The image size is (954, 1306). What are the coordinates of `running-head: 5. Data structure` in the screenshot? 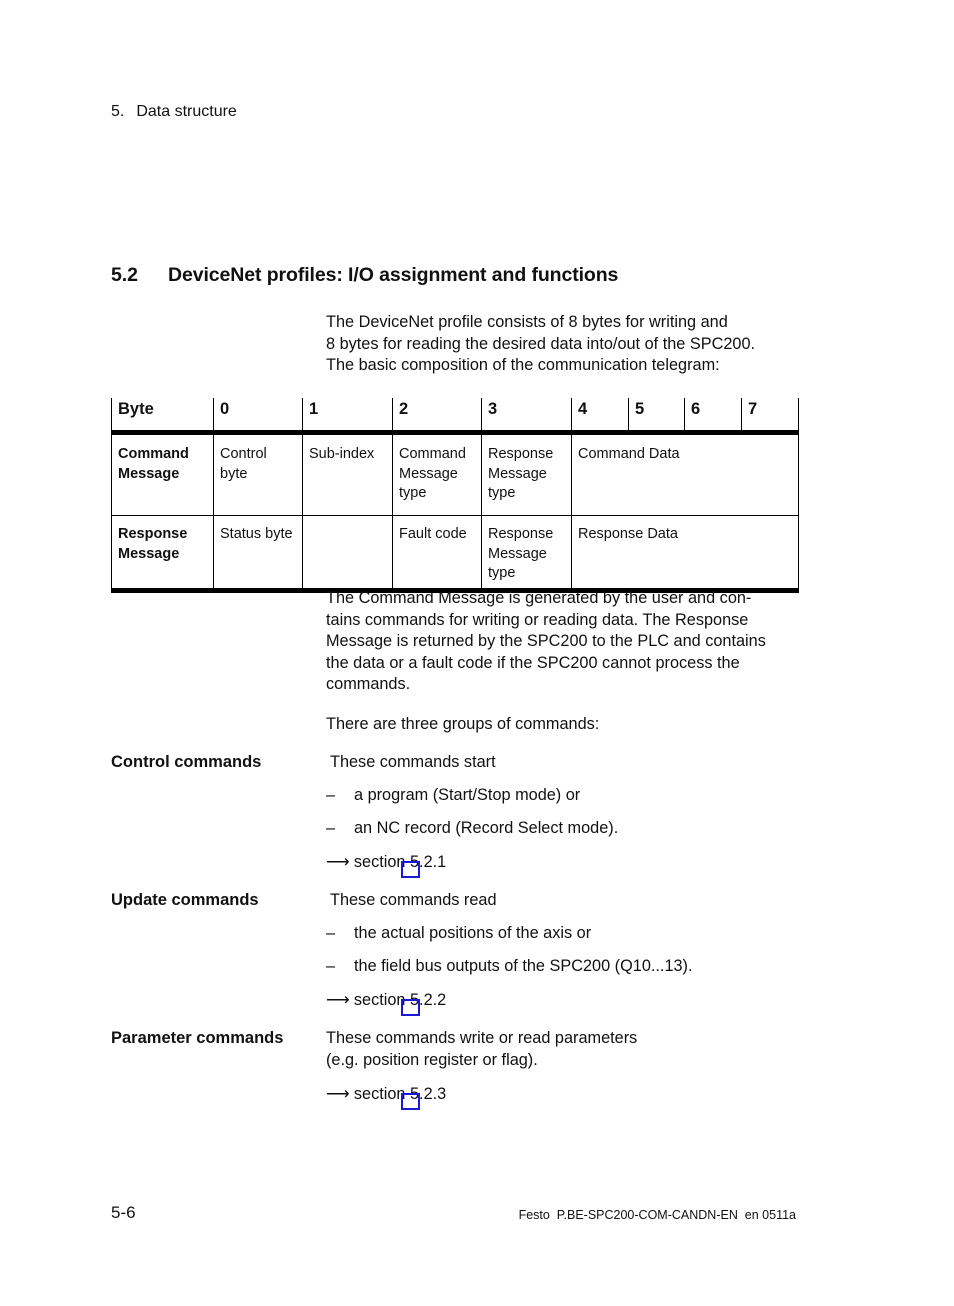 It's located at (174, 112).